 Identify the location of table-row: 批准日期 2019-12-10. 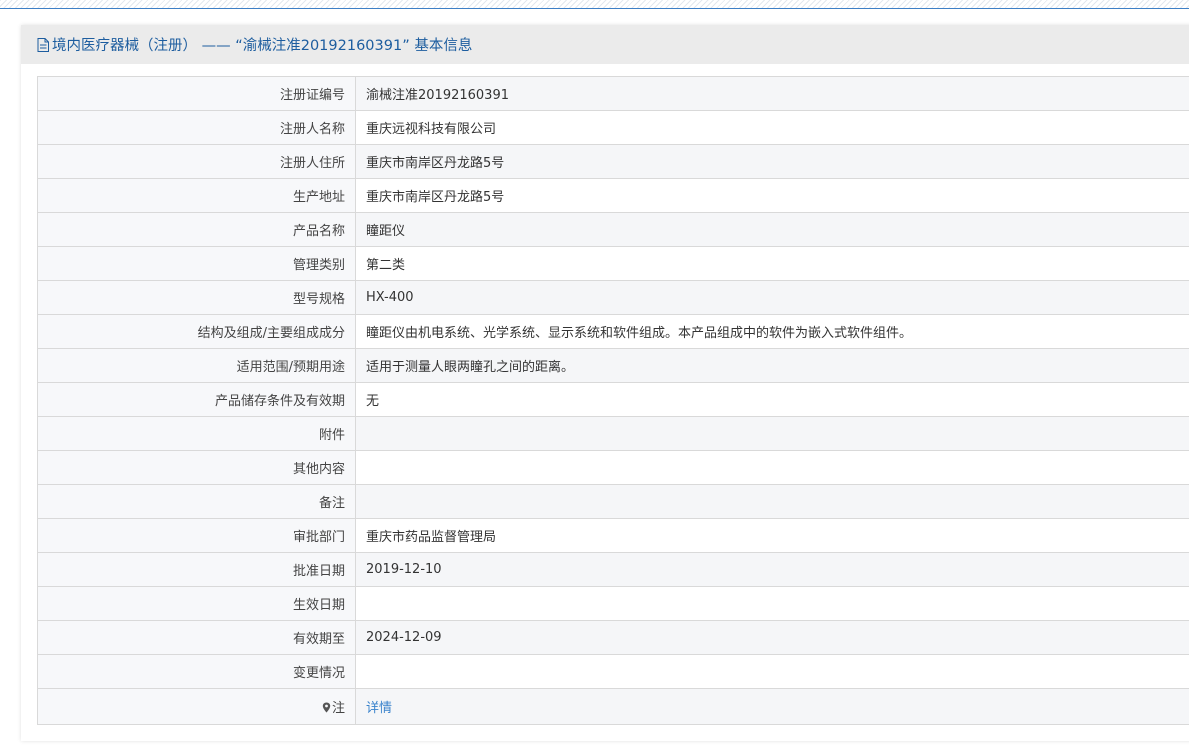
(613, 569).